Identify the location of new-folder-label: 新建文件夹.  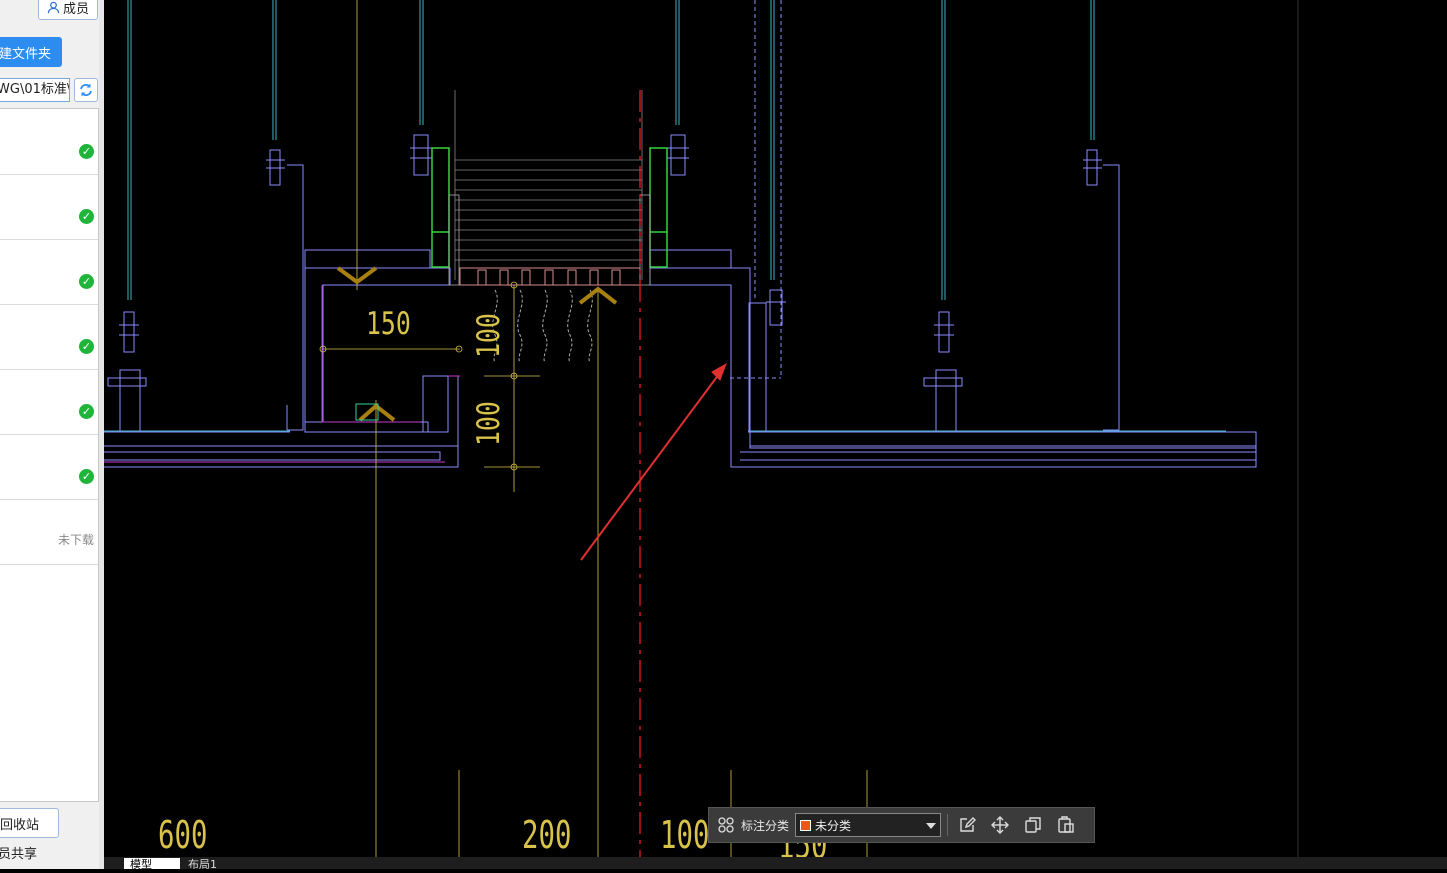
(26, 54).